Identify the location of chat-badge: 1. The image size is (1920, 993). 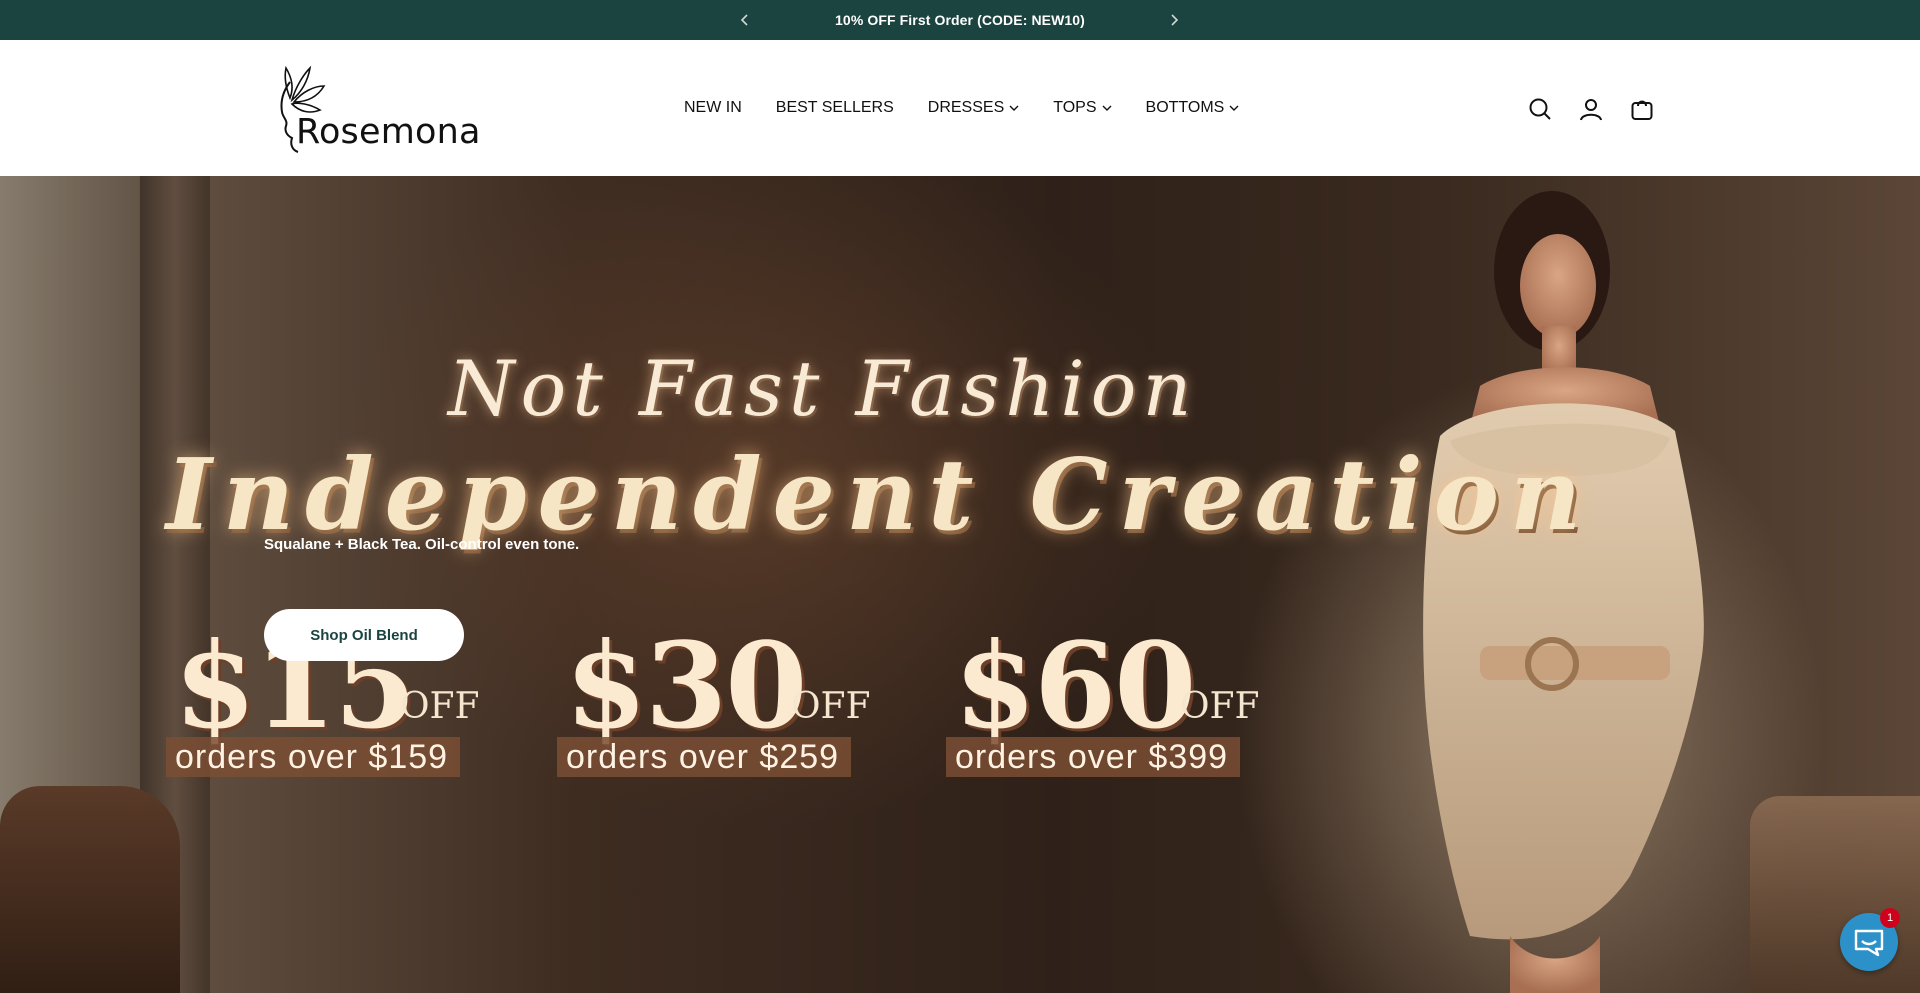
(1890, 918).